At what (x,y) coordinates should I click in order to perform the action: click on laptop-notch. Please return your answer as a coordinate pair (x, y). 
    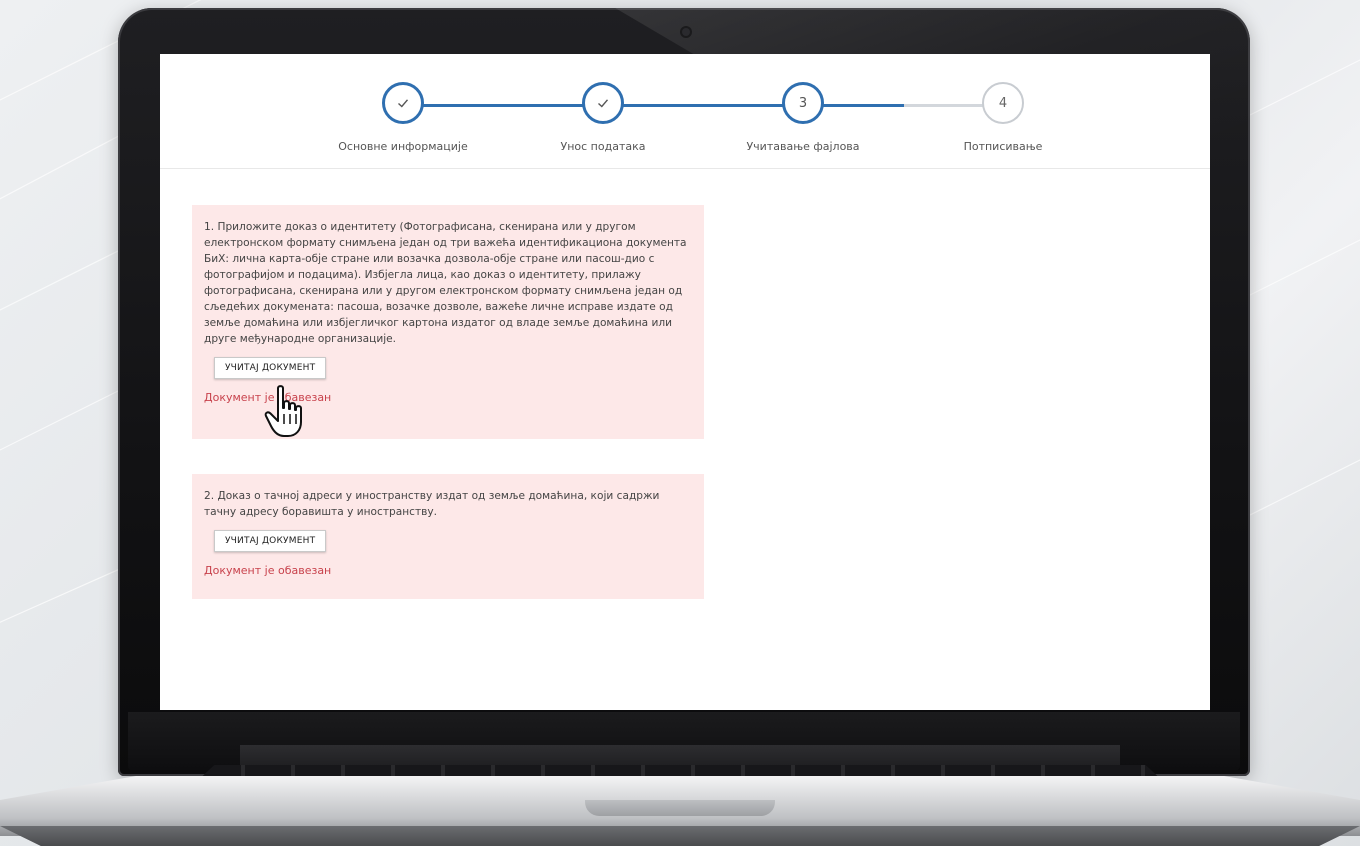
    Looking at the image, I should click on (680, 808).